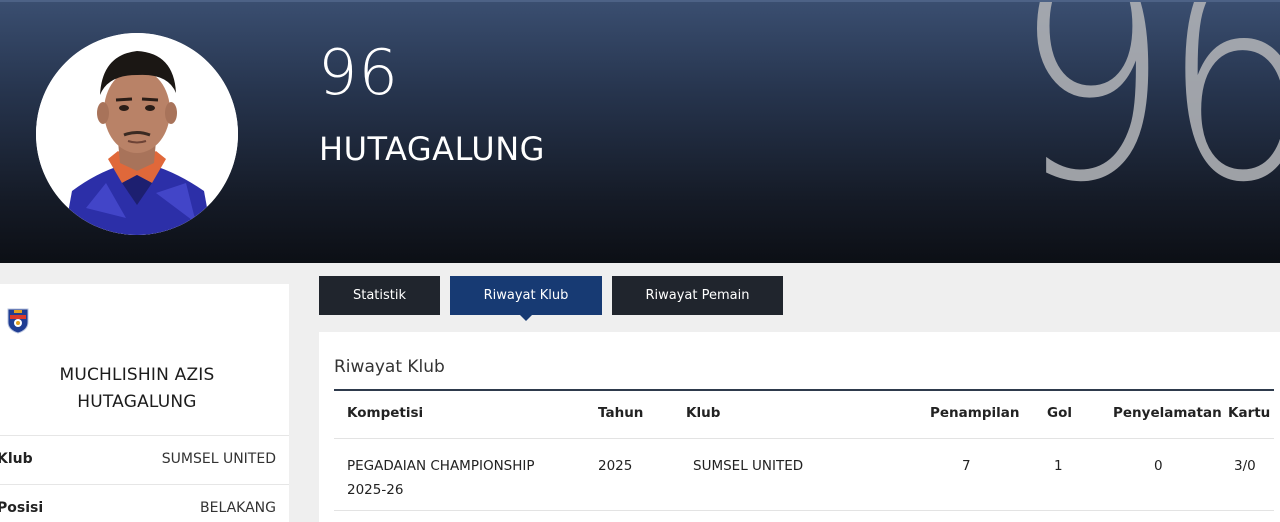  Describe the element at coordinates (238, 508) in the screenshot. I see `info-value: BELAKANG` at that location.